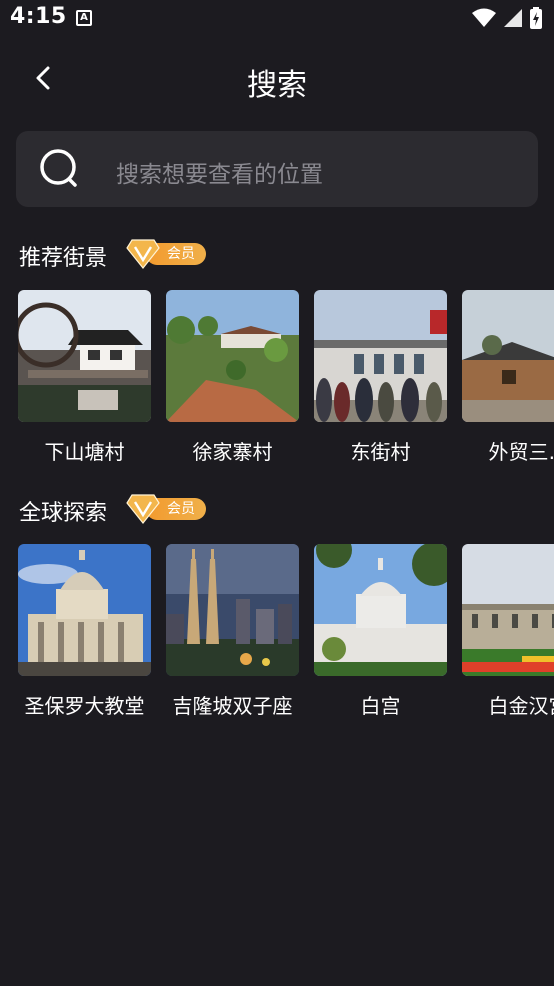 This screenshot has height=986, width=554. I want to click on wifi-icon, so click(484, 17).